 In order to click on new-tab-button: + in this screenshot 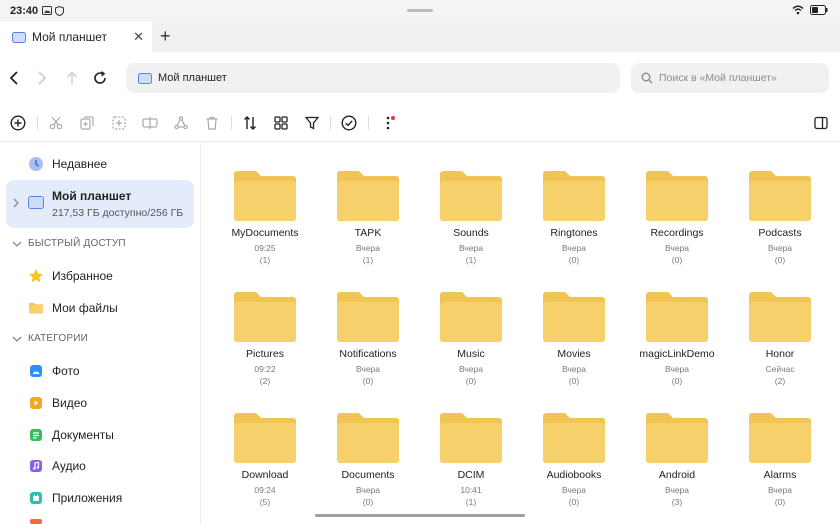, I will do `click(165, 36)`.